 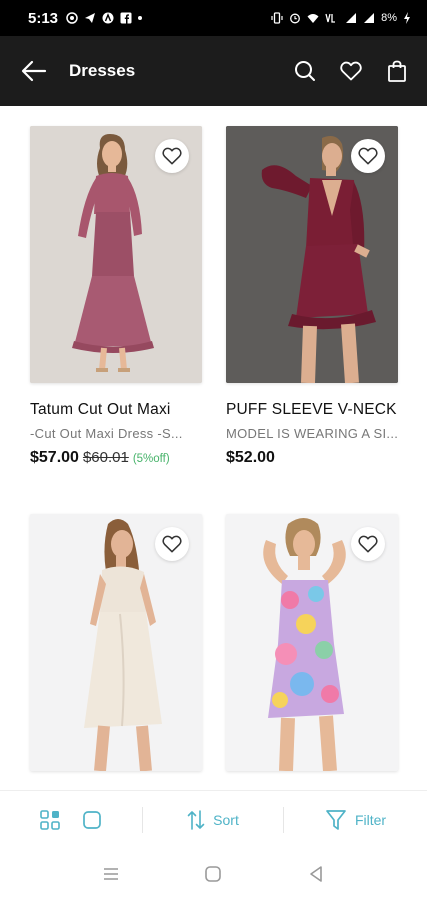 What do you see at coordinates (213, 71) in the screenshot?
I see `app-bar: Dresses` at bounding box center [213, 71].